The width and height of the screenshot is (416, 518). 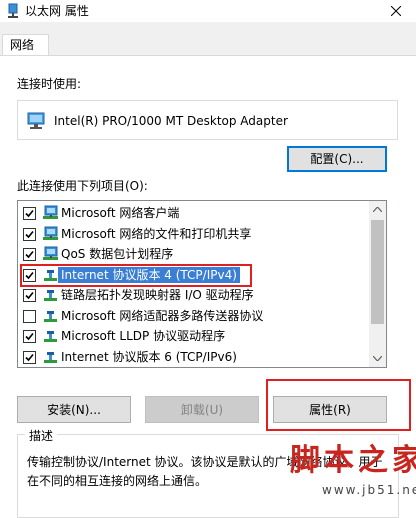 What do you see at coordinates (149, 356) in the screenshot?
I see `item-label: Internet 协议版本 6 (TCP/IPv6)` at bounding box center [149, 356].